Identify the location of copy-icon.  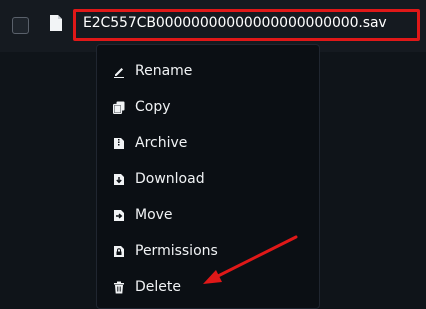
(119, 107).